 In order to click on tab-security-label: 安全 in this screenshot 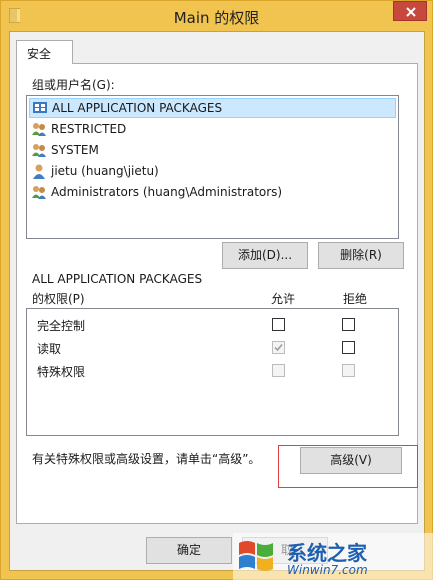, I will do `click(39, 54)`.